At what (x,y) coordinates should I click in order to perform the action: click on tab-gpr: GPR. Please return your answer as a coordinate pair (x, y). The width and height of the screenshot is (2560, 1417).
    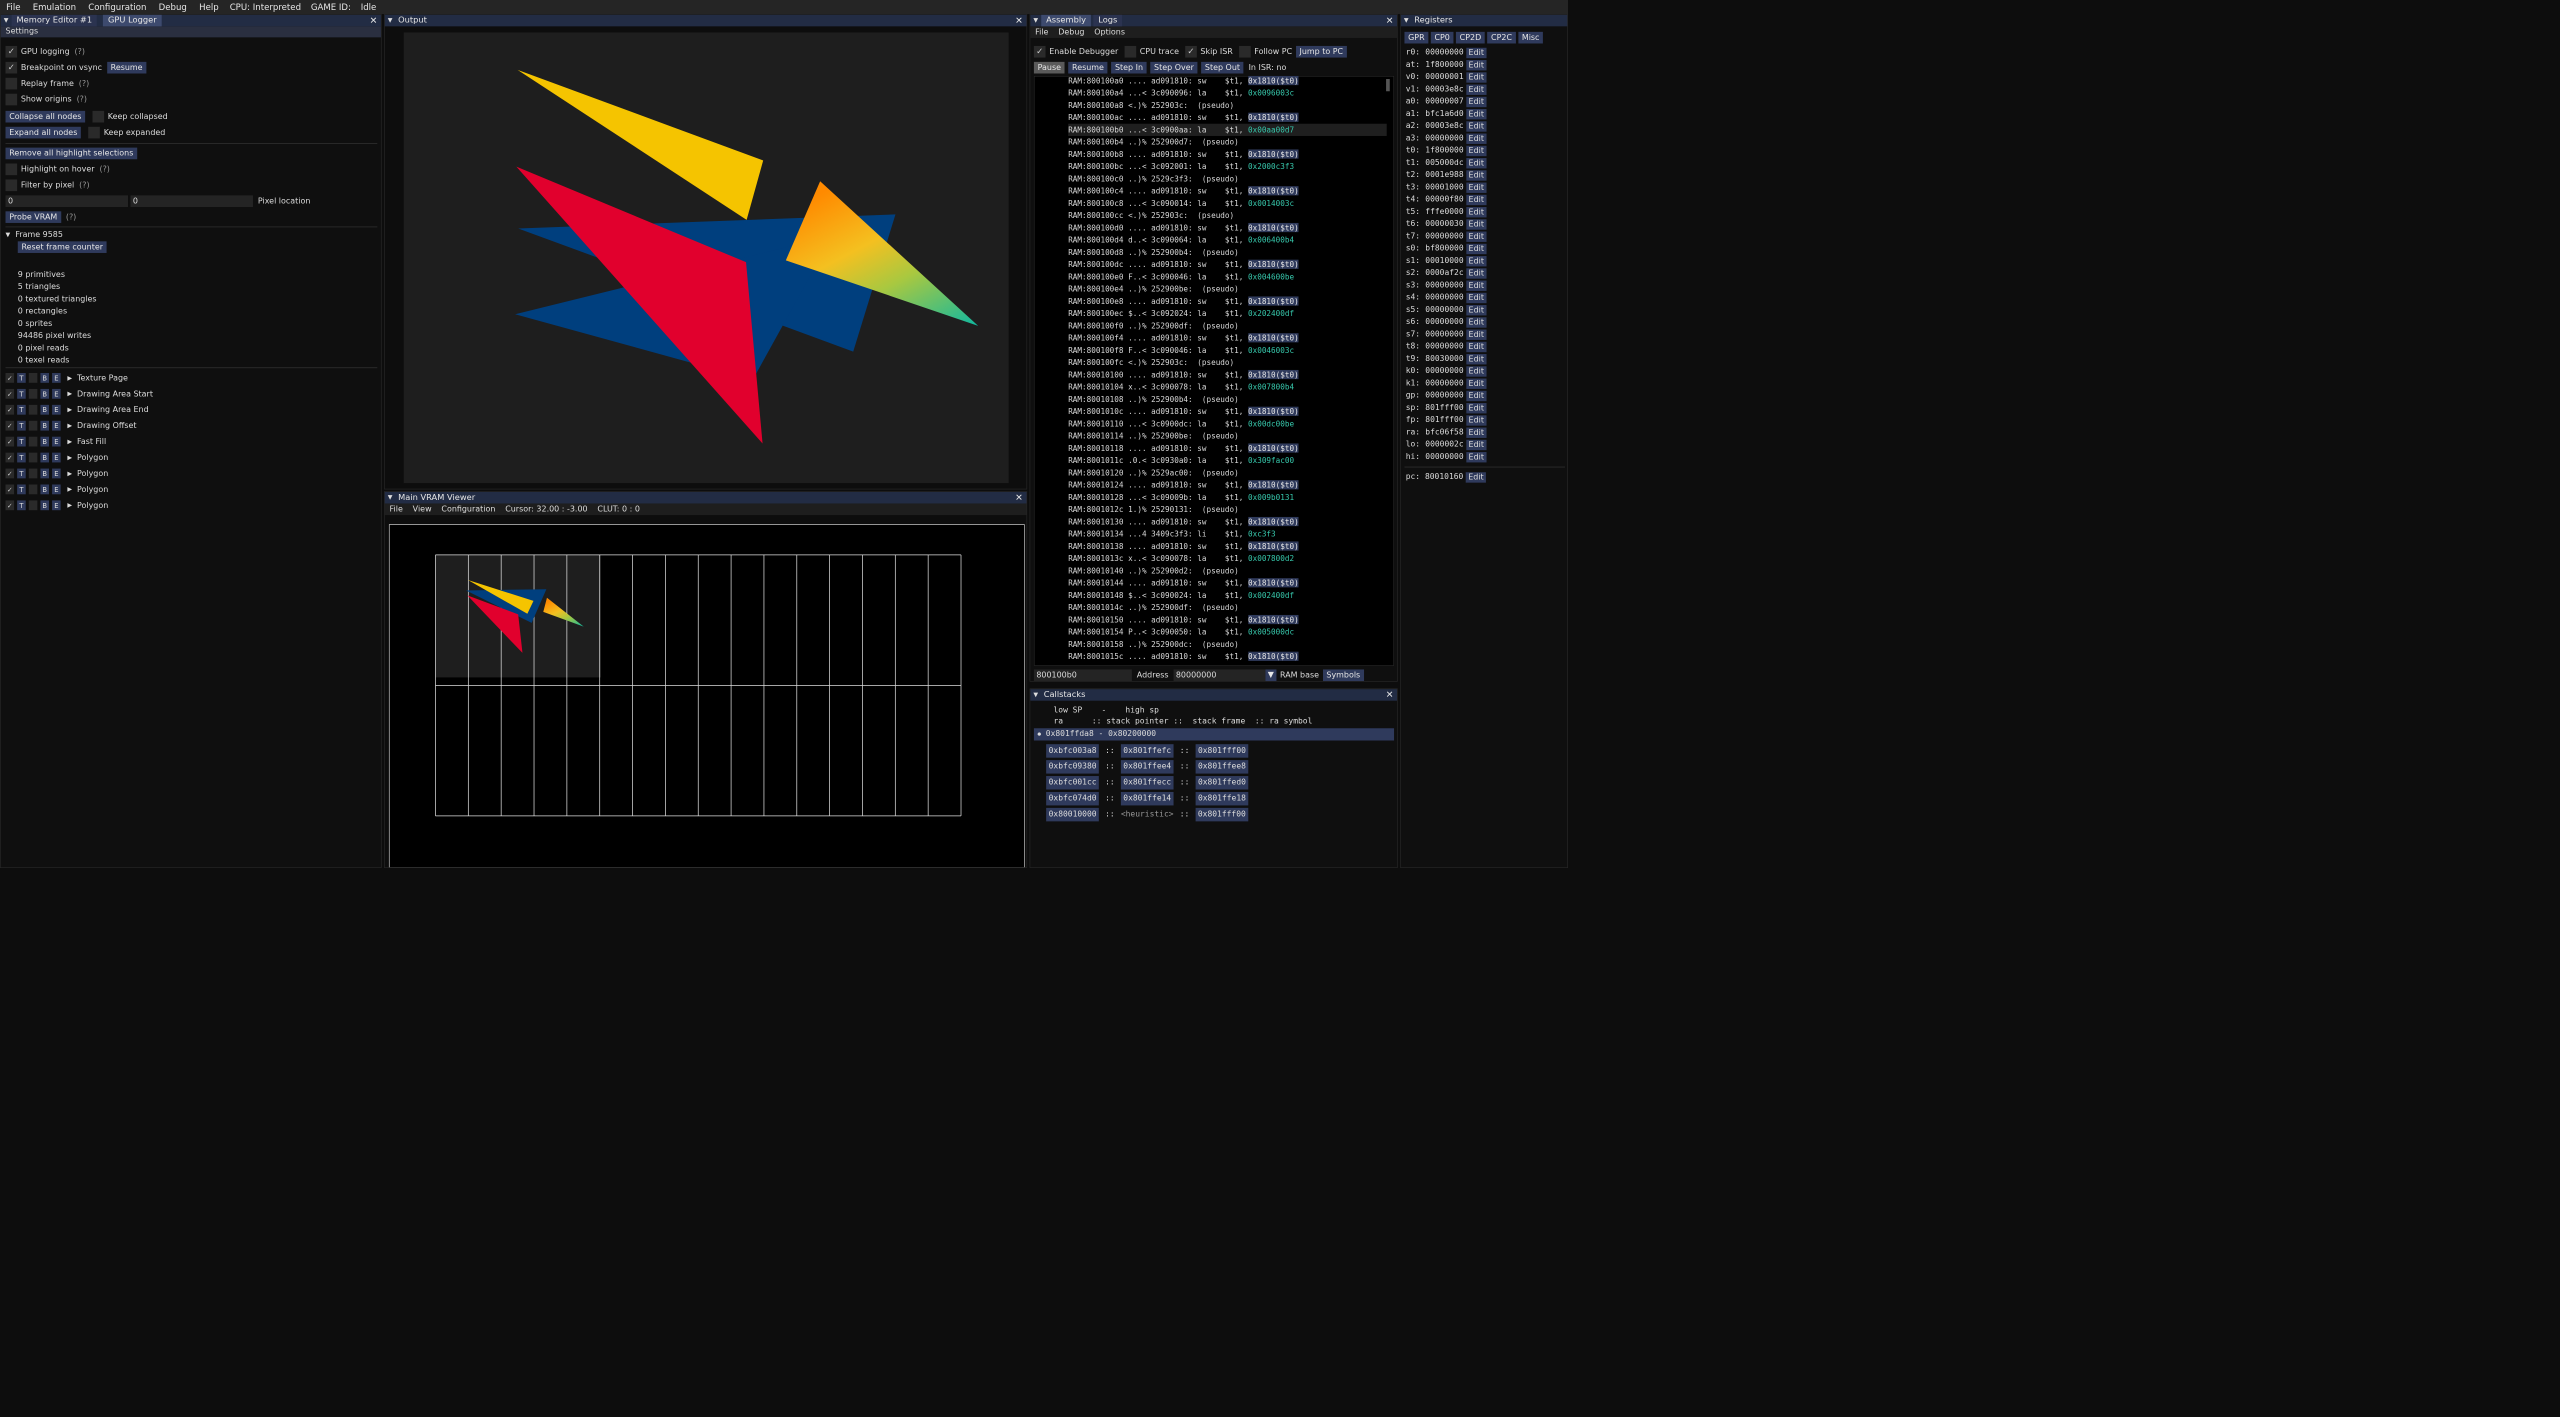
    Looking at the image, I should click on (1416, 37).